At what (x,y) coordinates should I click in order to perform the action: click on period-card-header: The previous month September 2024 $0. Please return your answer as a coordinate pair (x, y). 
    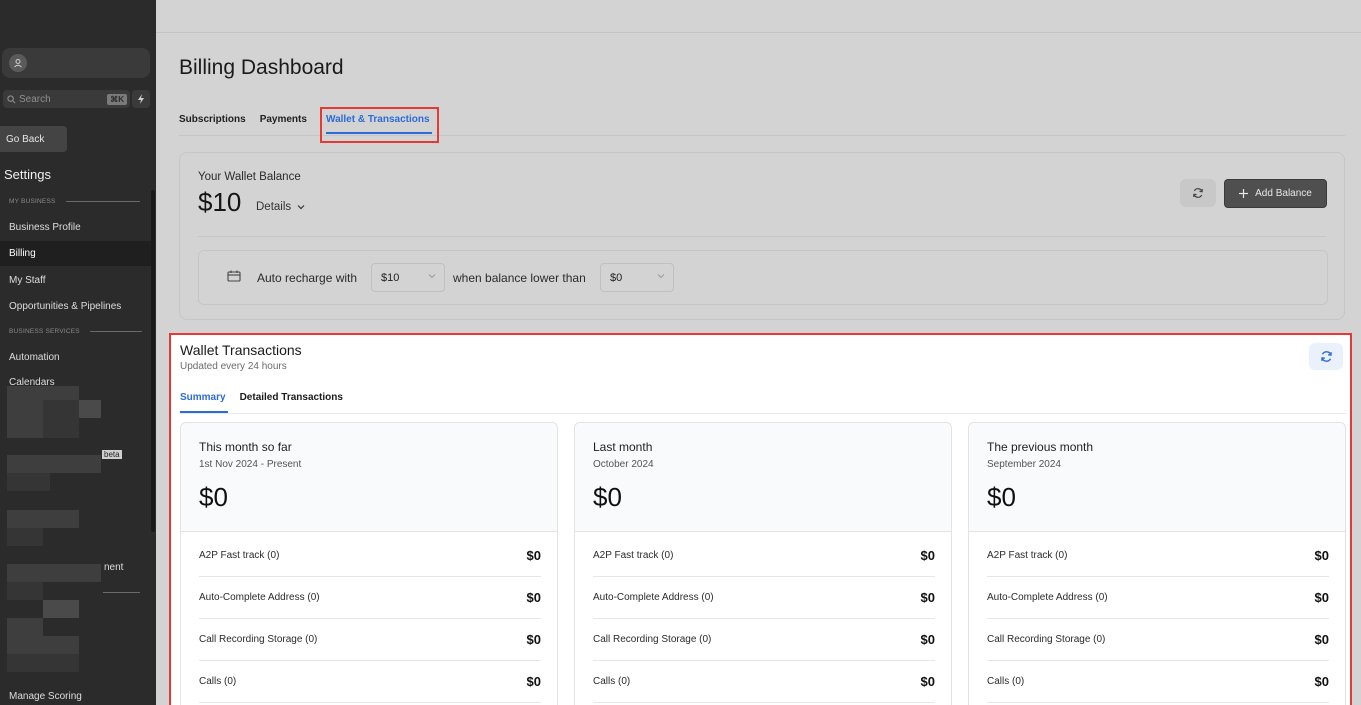
    Looking at the image, I should click on (1157, 477).